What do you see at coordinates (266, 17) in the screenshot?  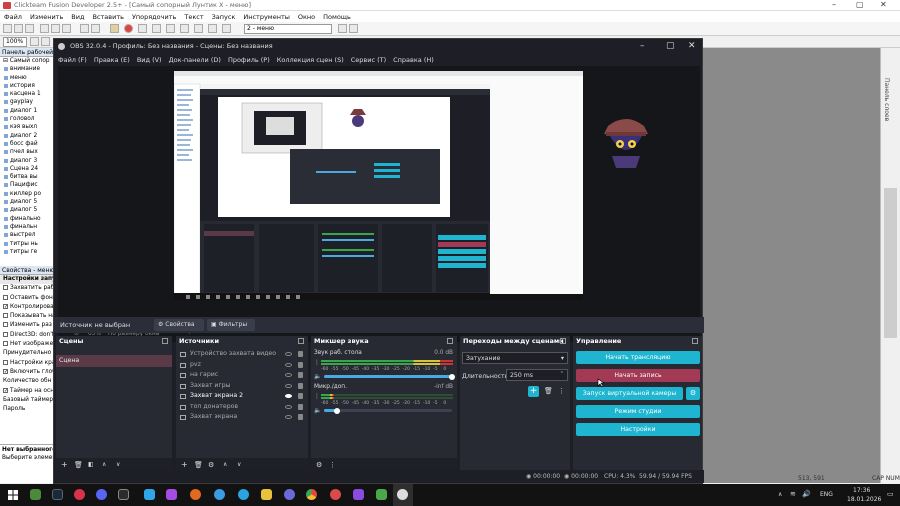 I see `menu-item: Инструменты` at bounding box center [266, 17].